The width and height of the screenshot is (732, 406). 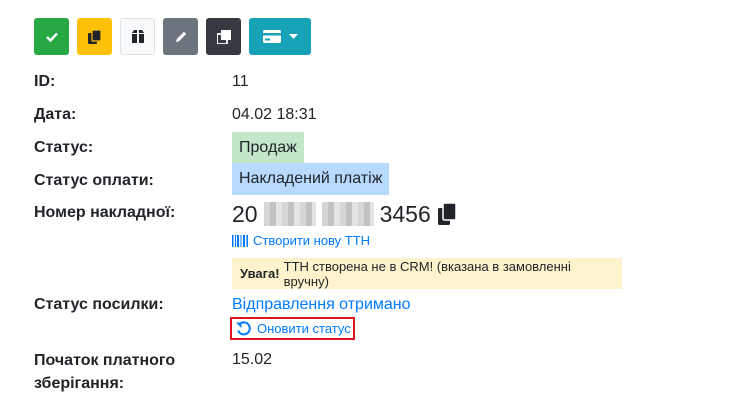 I want to click on edit-button, so click(x=180, y=36).